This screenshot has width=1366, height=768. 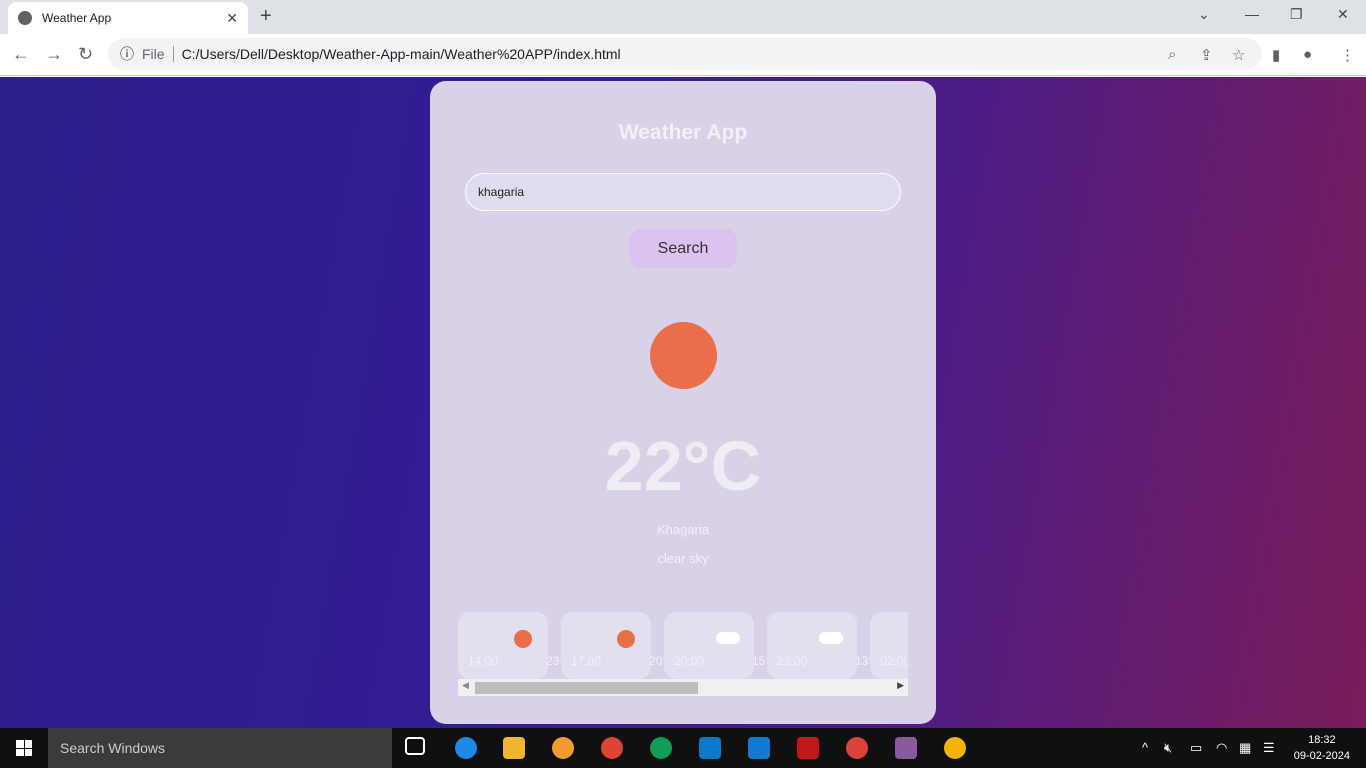 What do you see at coordinates (683, 17) in the screenshot?
I see `tab-bar: Weather App ✕ + ⌄ — ❐ ✕` at bounding box center [683, 17].